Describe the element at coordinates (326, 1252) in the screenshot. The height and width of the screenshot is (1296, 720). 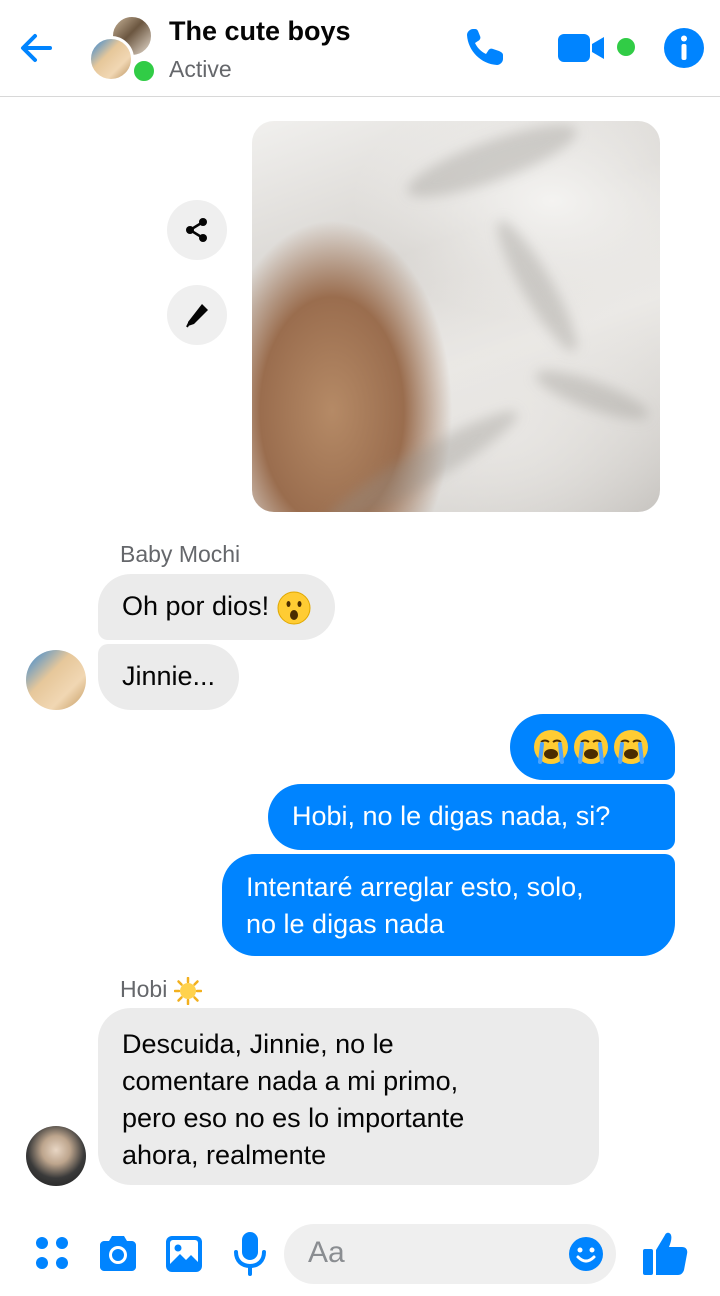
I see `message-input-placeholder: Aa` at that location.